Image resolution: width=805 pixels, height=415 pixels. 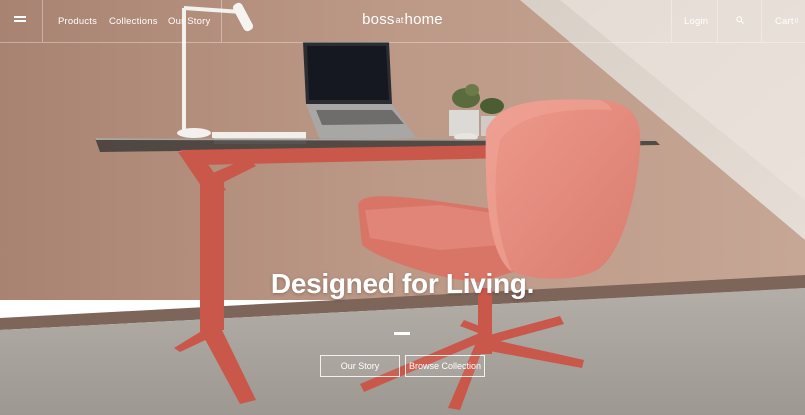 I want to click on search-icon, so click(x=740, y=20).